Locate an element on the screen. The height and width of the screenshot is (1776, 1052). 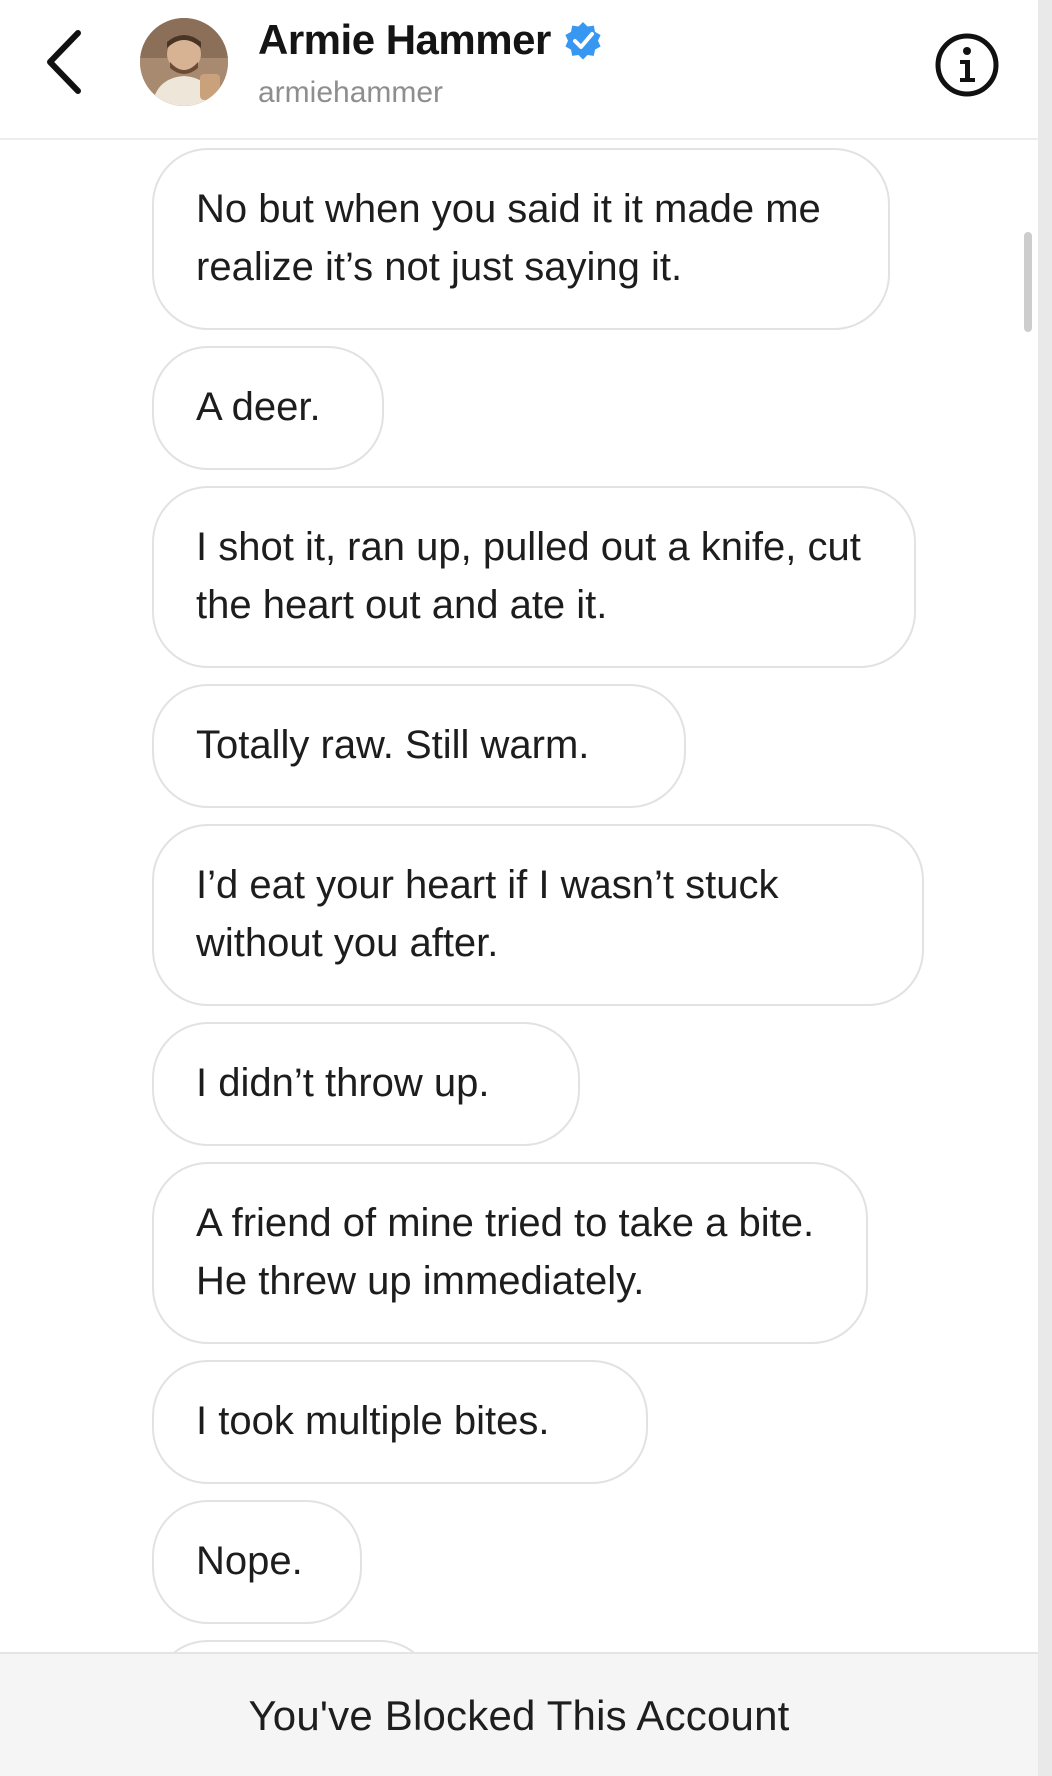
verified-badge-icon is located at coordinates (583, 41).